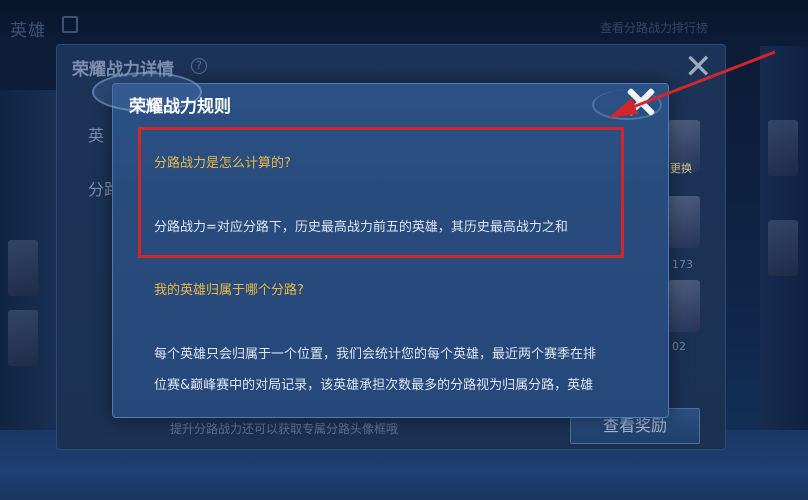 The image size is (808, 500). I want to click on change-badge: 更换, so click(681, 168).